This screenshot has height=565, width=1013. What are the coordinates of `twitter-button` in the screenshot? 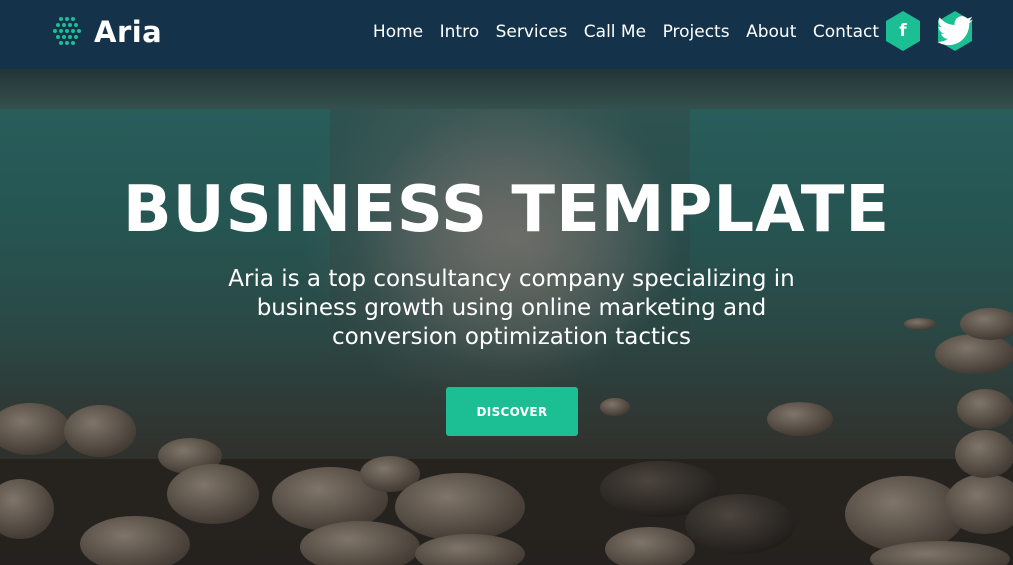 It's located at (955, 31).